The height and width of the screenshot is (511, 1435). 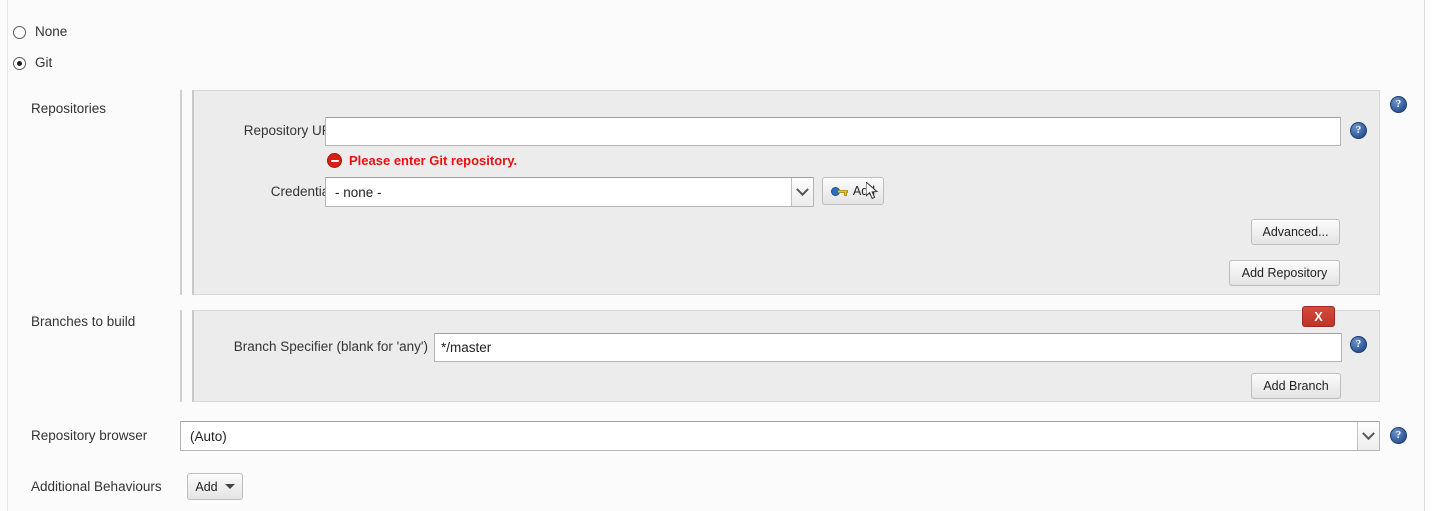 I want to click on branch-specifier-label: Branch Specifier (blank for 'any'), so click(x=330, y=346).